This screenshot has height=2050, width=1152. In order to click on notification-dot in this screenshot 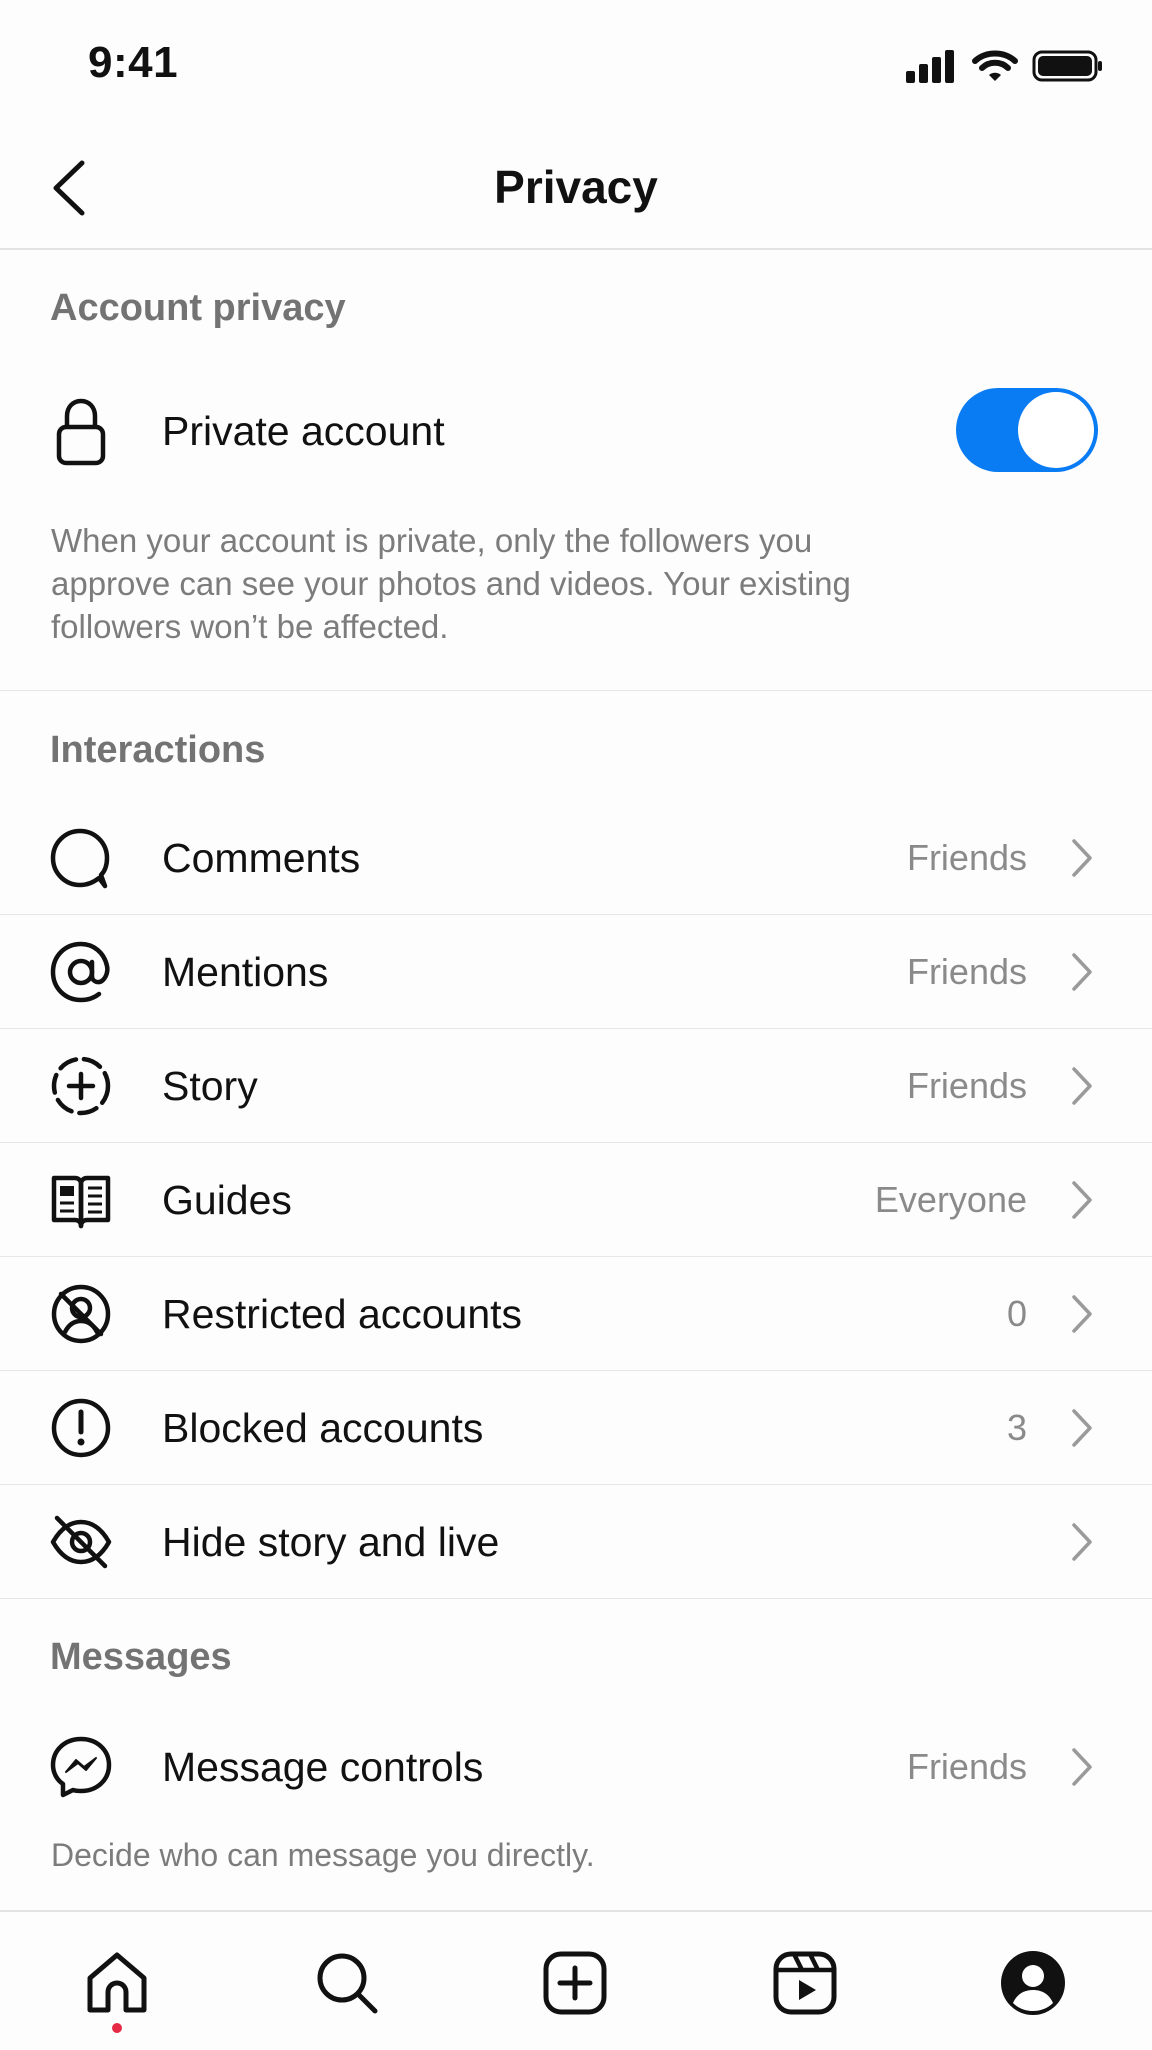, I will do `click(117, 2028)`.